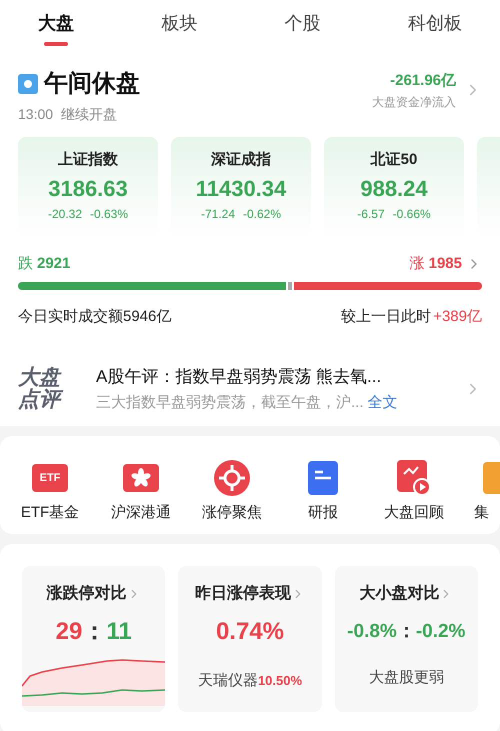  I want to click on stat-title: 涨跌停对比, so click(86, 594).